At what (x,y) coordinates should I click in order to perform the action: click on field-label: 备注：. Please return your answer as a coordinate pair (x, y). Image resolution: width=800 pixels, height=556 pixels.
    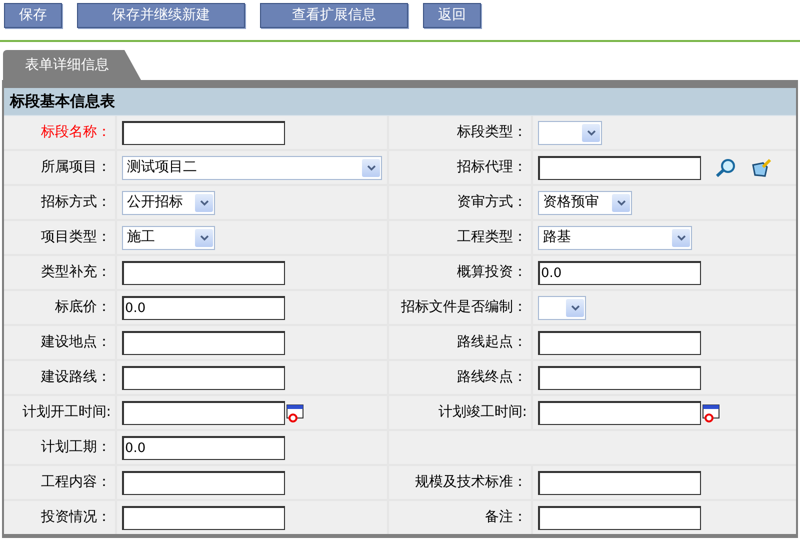
    Looking at the image, I should click on (506, 517).